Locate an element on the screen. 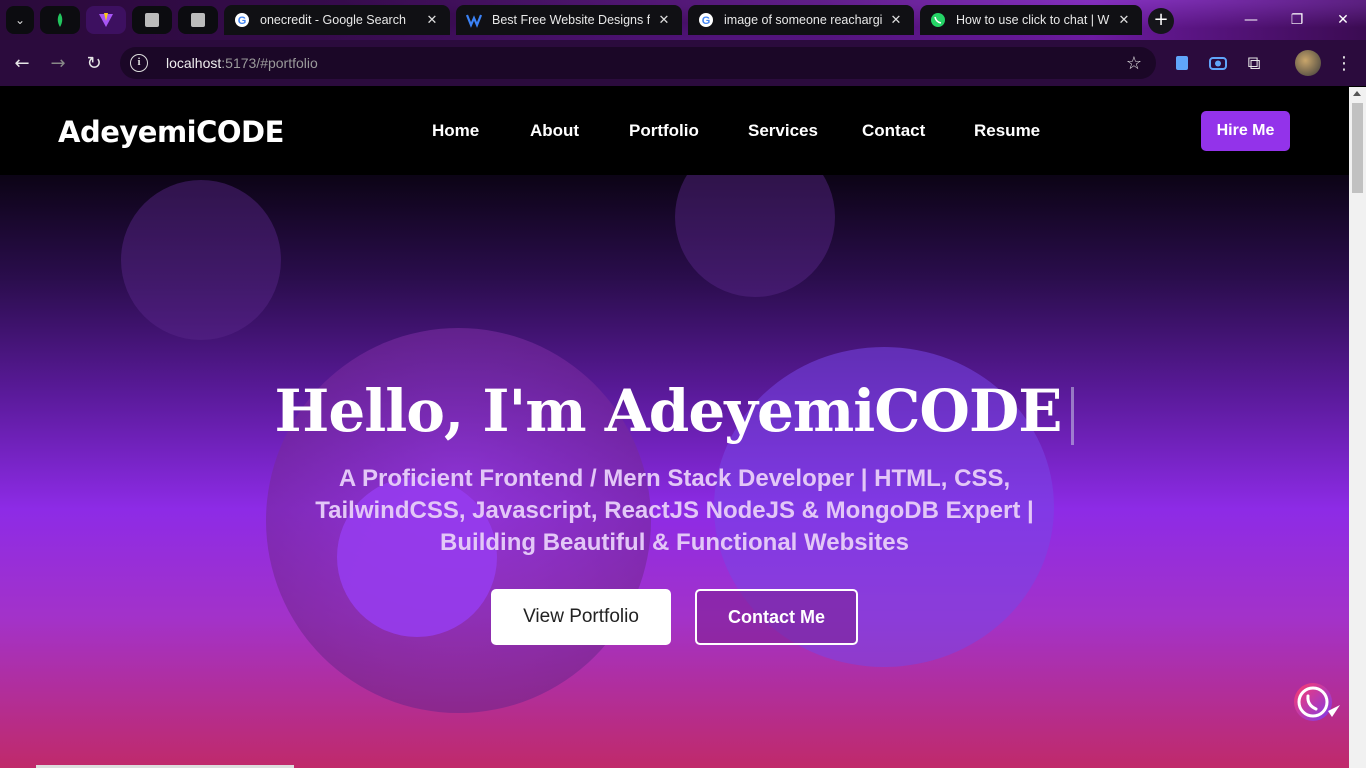  view-portfolio-button: View Portfolio is located at coordinates (581, 617).